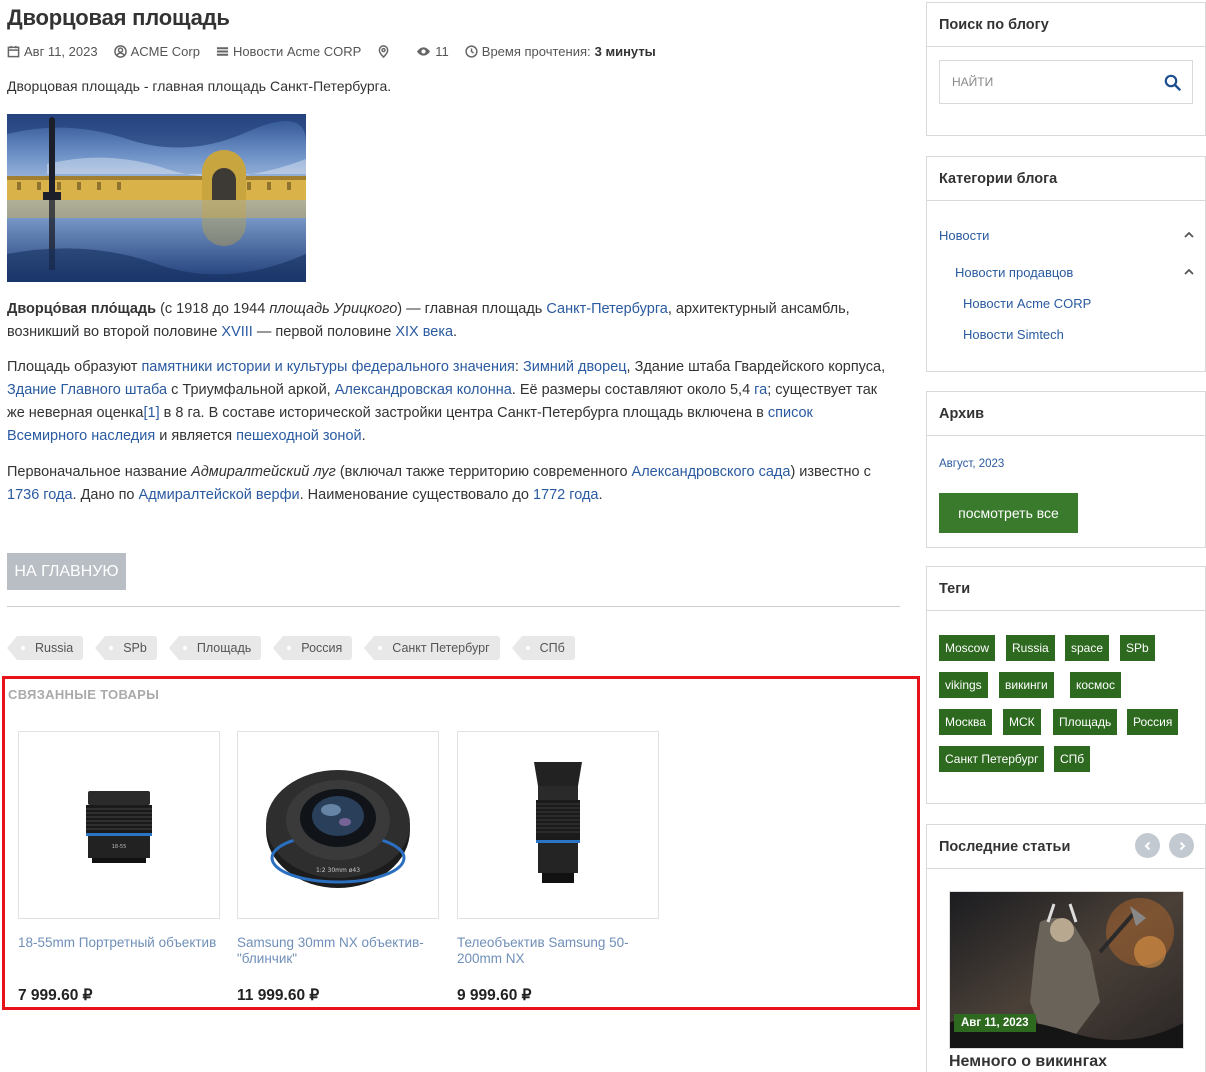  What do you see at coordinates (483, 472) in the screenshot?
I see `text-span: (включал также территорию современного` at bounding box center [483, 472].